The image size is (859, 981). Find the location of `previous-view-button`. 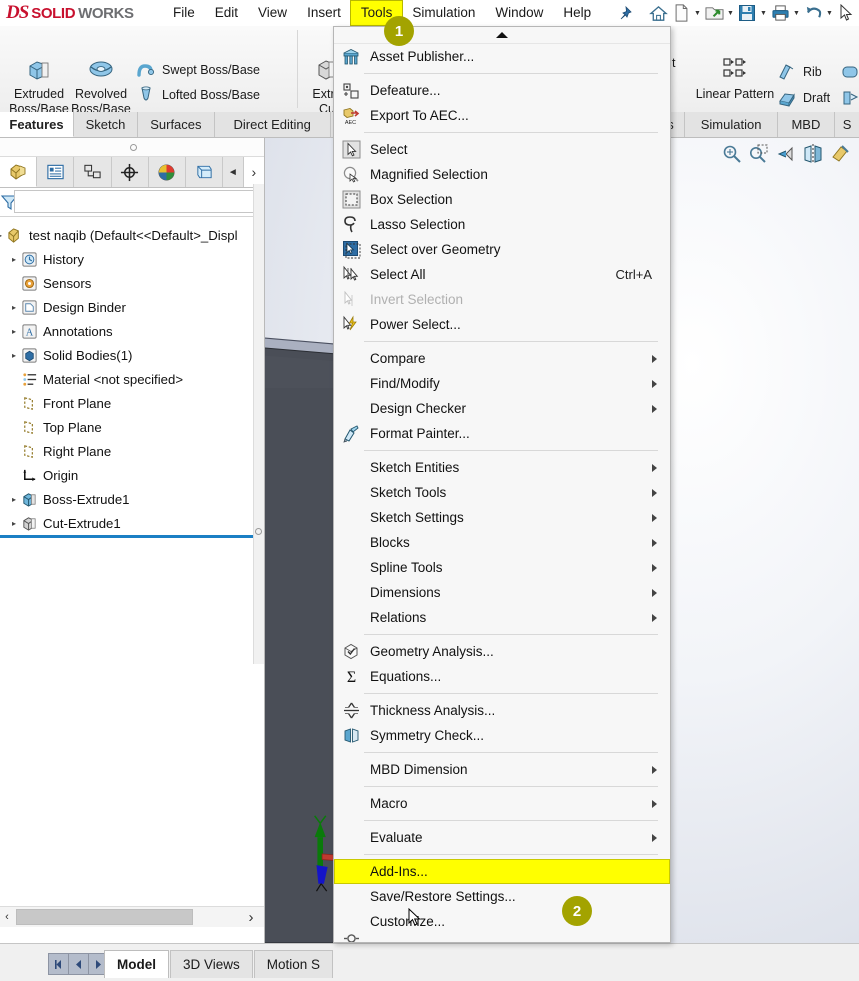

previous-view-button is located at coordinates (78, 964).